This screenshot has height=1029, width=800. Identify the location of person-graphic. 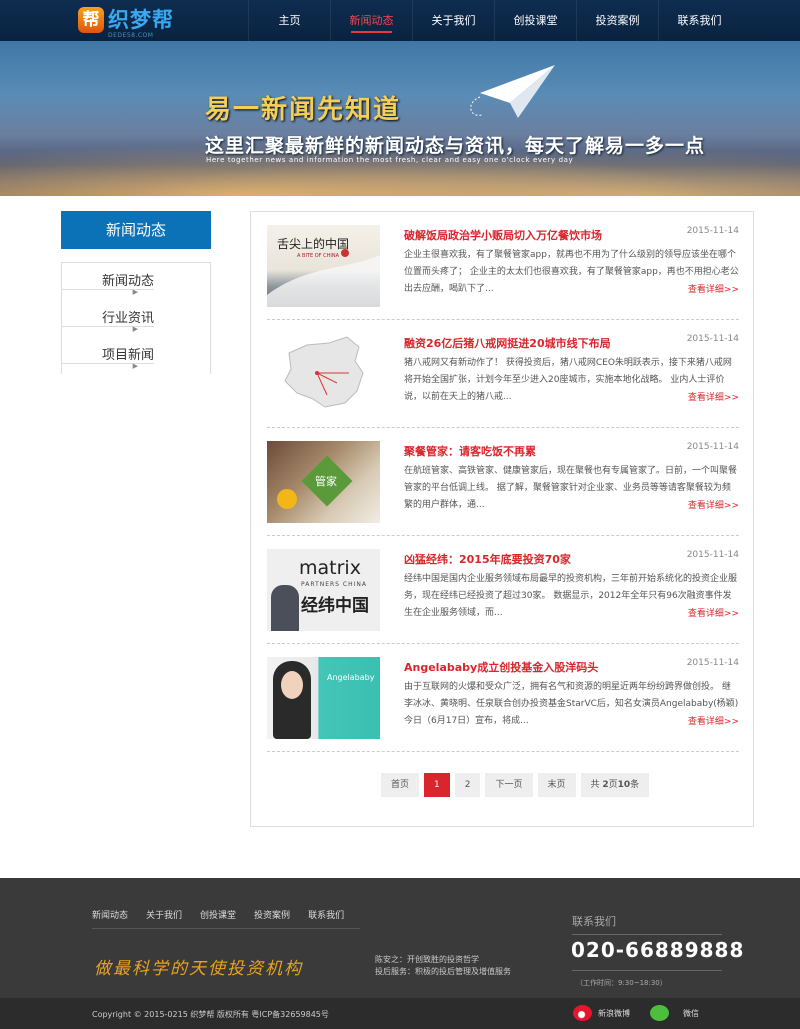
(285, 608).